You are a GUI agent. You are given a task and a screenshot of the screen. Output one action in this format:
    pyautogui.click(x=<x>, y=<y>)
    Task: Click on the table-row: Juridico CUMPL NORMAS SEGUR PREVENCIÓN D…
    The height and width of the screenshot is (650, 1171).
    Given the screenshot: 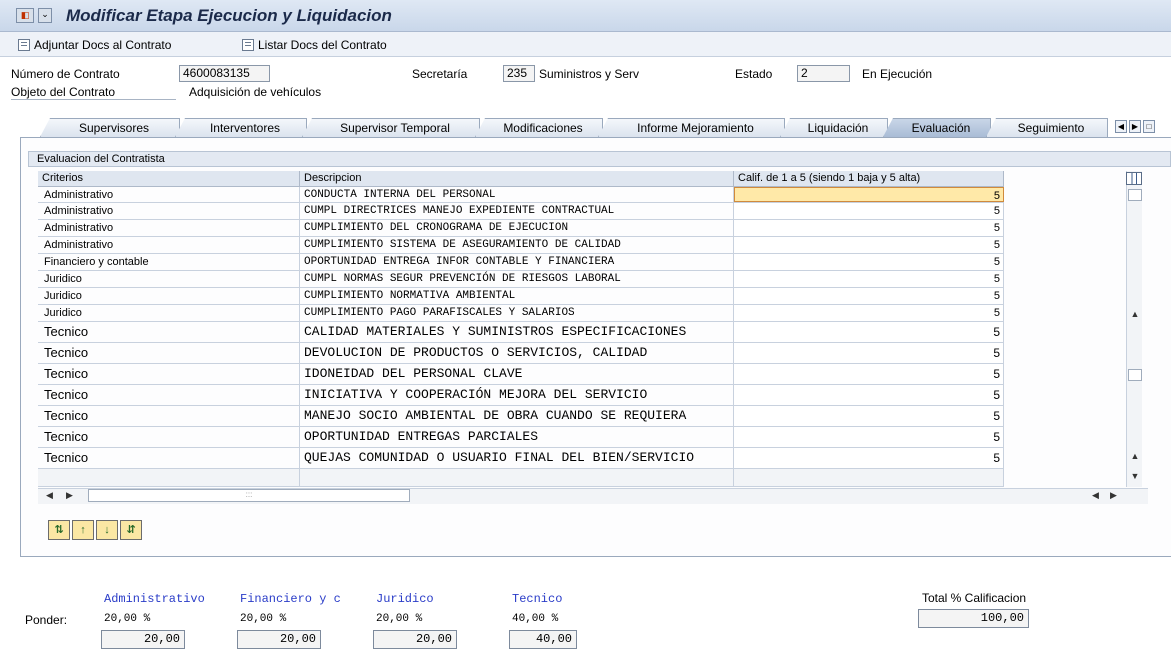 What is the action you would take?
    pyautogui.click(x=521, y=279)
    